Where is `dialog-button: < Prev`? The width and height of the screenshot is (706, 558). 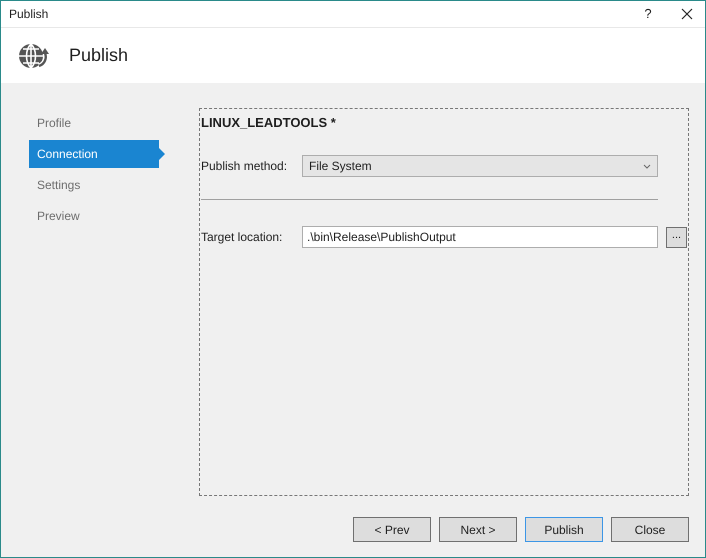 dialog-button: < Prev is located at coordinates (392, 529).